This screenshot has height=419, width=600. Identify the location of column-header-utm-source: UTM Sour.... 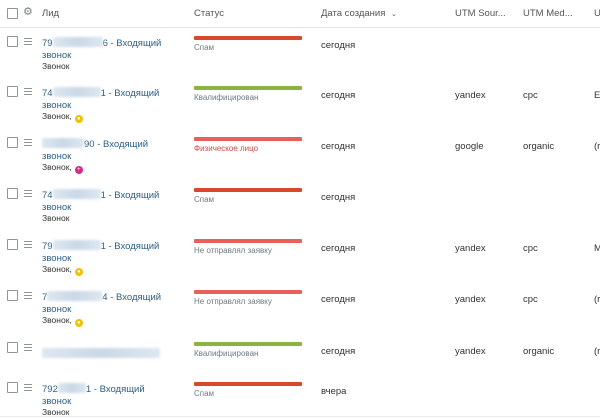
(480, 13).